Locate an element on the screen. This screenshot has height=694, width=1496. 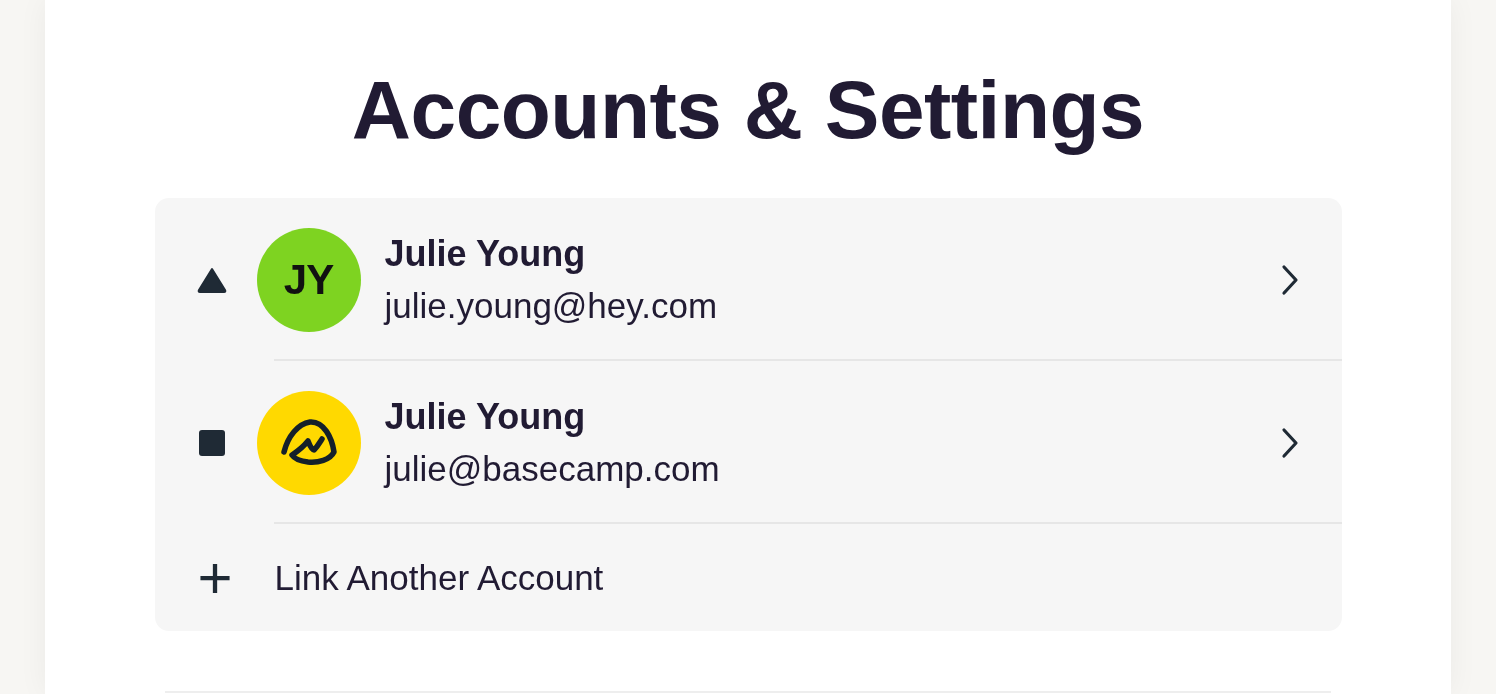
plus-icon: + is located at coordinates (214, 577).